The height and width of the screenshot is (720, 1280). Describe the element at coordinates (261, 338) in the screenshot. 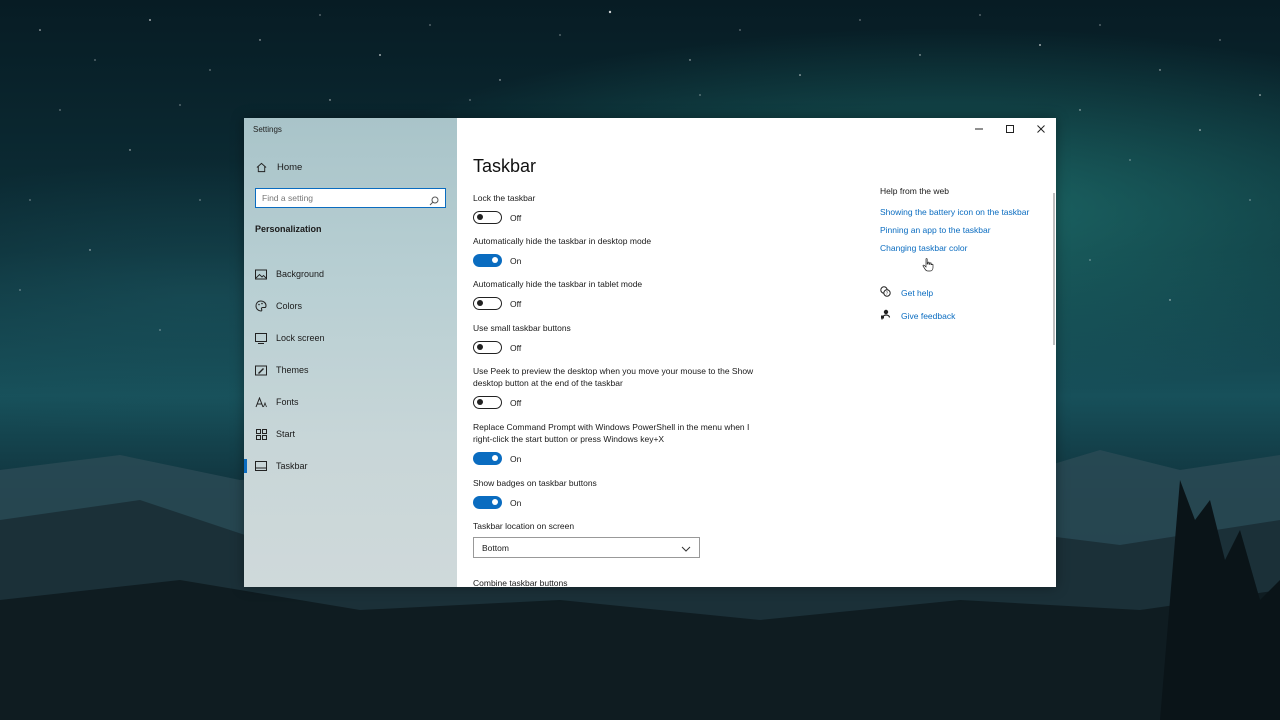

I see `lock-screen-icon` at that location.